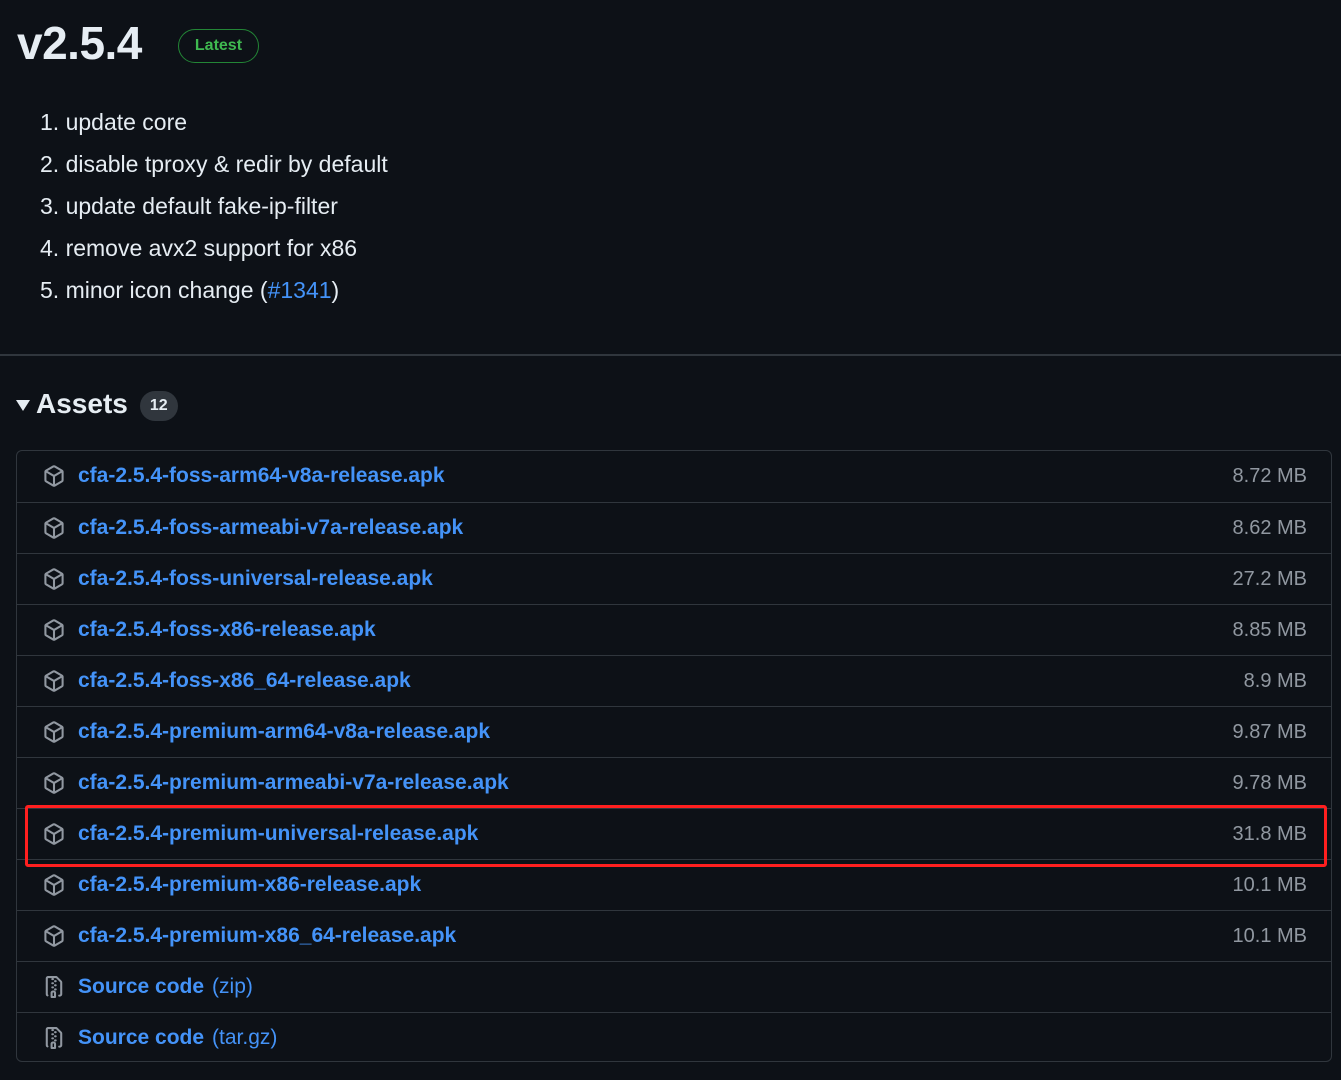  I want to click on note-text: 4. remove avx2 support for x86, so click(199, 248).